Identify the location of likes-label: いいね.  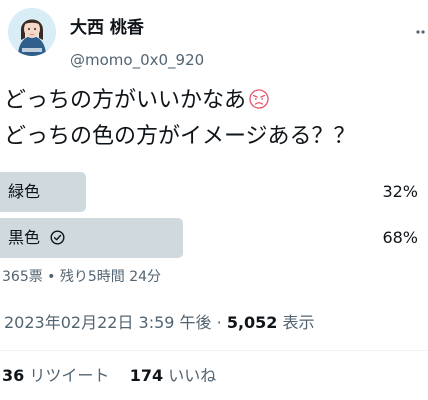
(192, 375).